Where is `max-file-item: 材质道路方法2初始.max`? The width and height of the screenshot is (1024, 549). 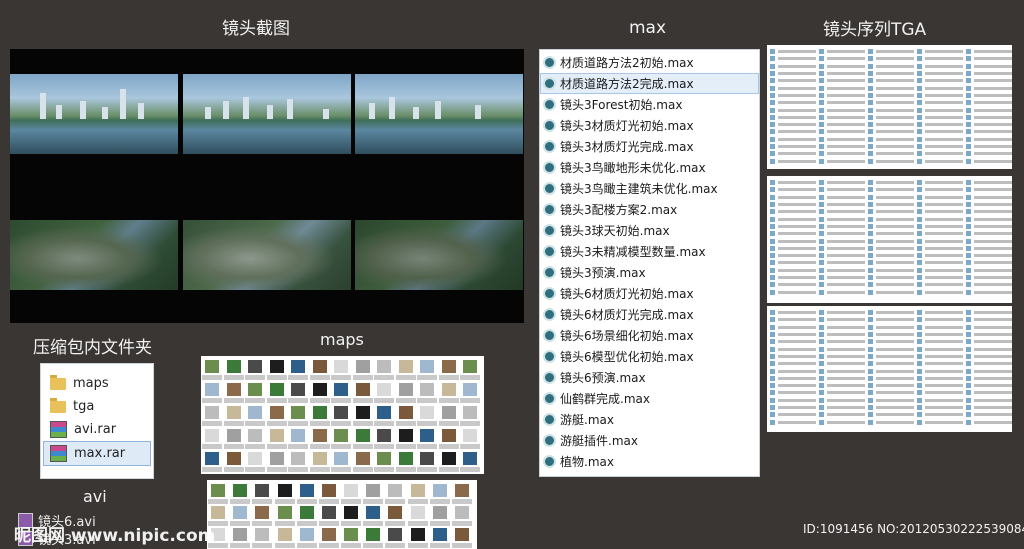
max-file-item: 材质道路方法2初始.max is located at coordinates (649, 62).